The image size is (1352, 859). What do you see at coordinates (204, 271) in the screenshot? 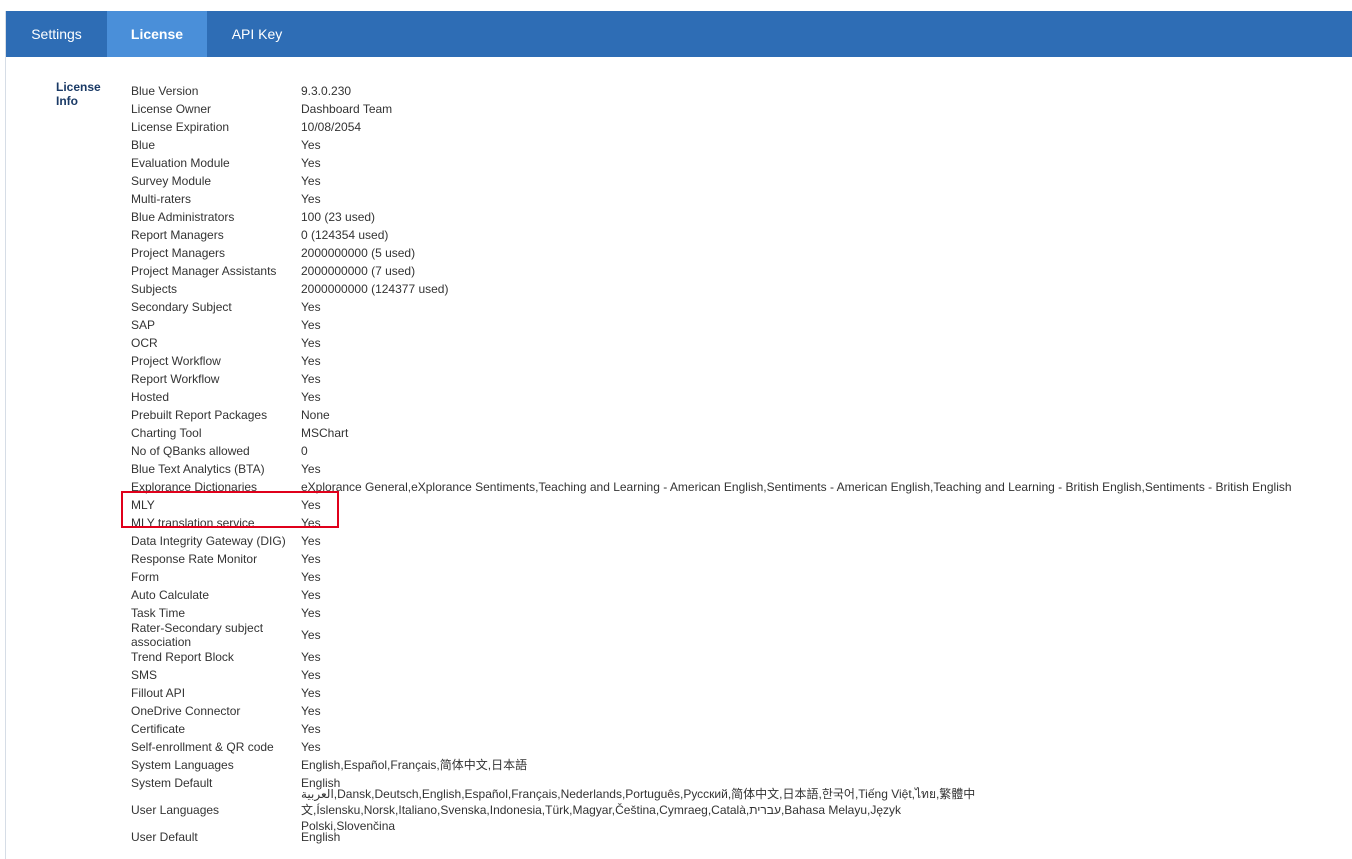
I see `row-key: Project Manager Assistants` at bounding box center [204, 271].